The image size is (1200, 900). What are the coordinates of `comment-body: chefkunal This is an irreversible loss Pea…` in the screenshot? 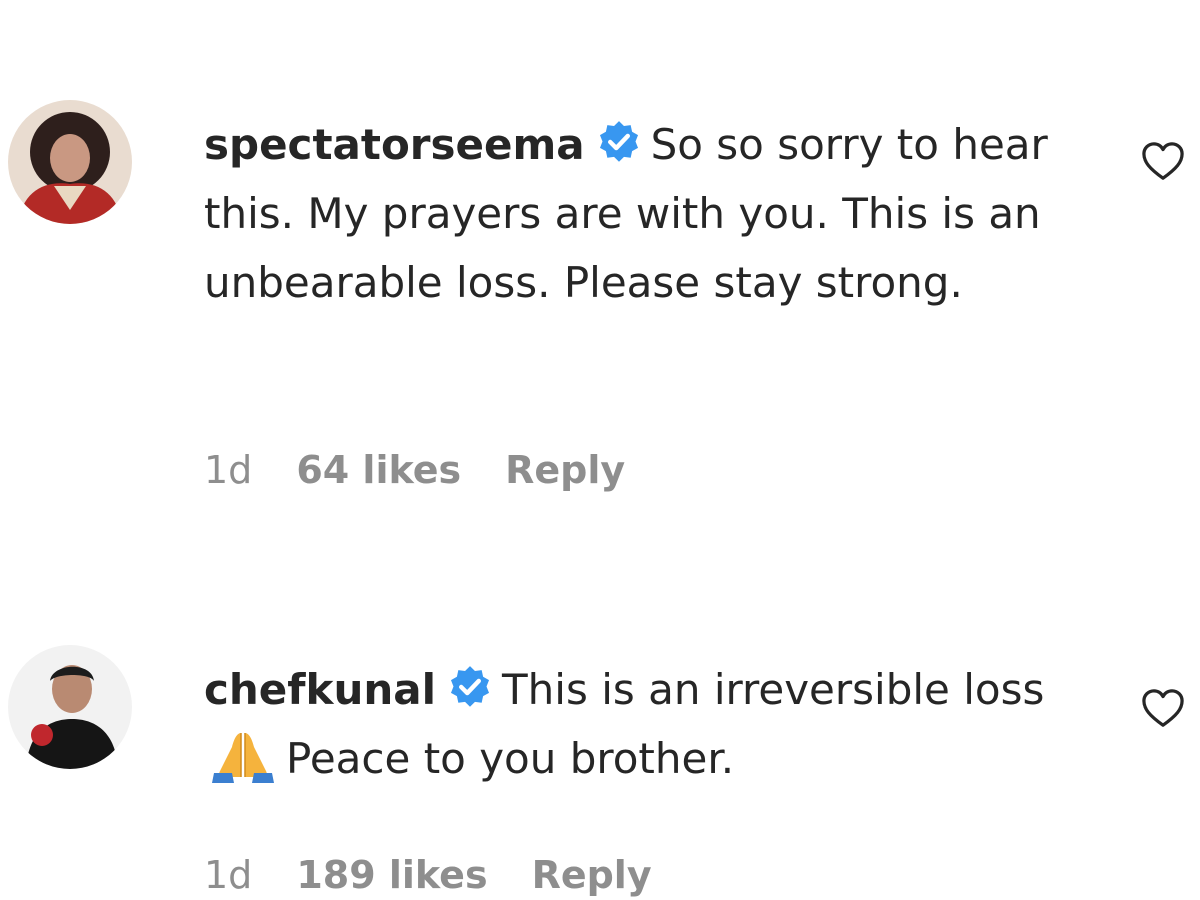 It's located at (644, 724).